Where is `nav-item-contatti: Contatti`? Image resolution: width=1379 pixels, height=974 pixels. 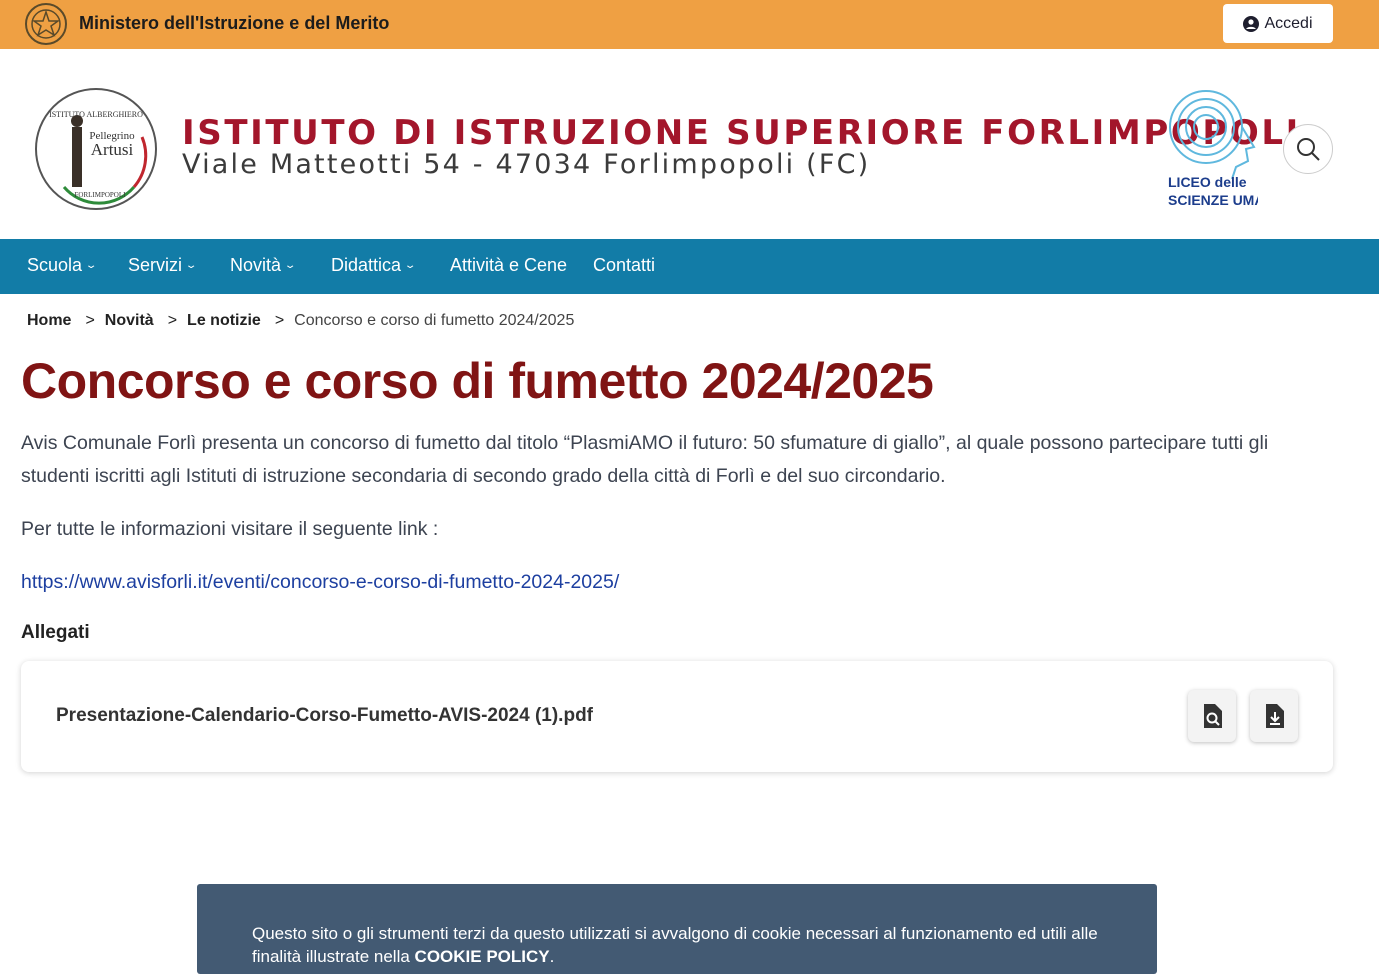
nav-item-contatti: Contatti is located at coordinates (624, 265).